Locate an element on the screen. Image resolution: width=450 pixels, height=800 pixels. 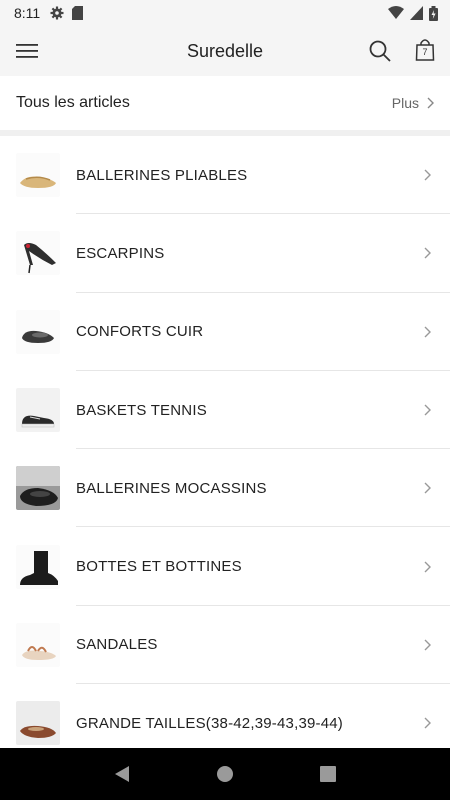
recents-square-icon is located at coordinates (328, 774).